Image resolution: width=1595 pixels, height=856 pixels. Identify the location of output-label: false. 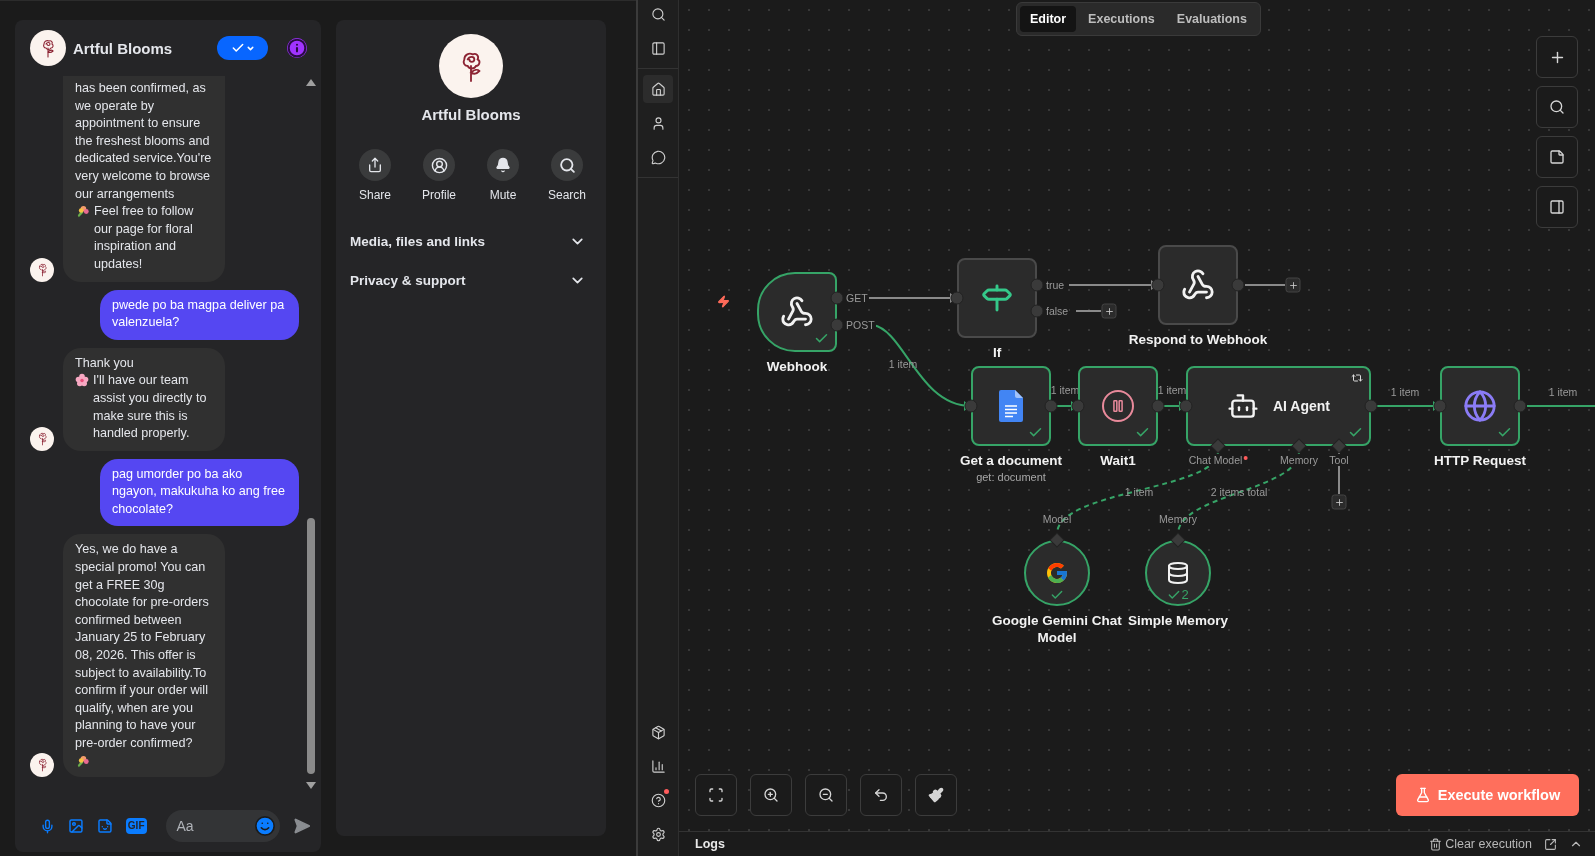
(1057, 311).